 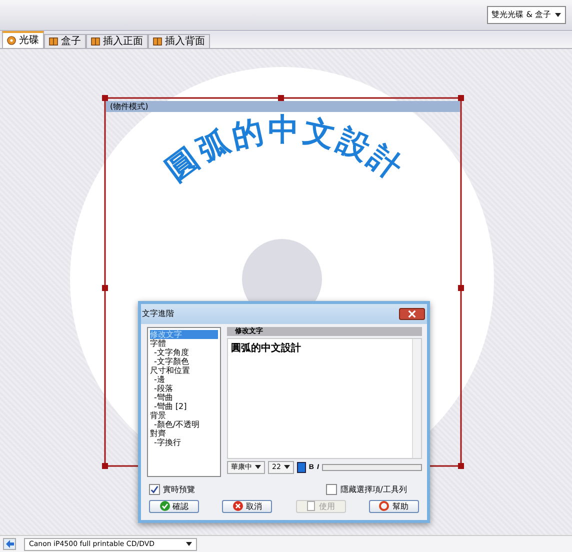 I want to click on tree-item: -顏色/不透明, so click(x=184, y=424).